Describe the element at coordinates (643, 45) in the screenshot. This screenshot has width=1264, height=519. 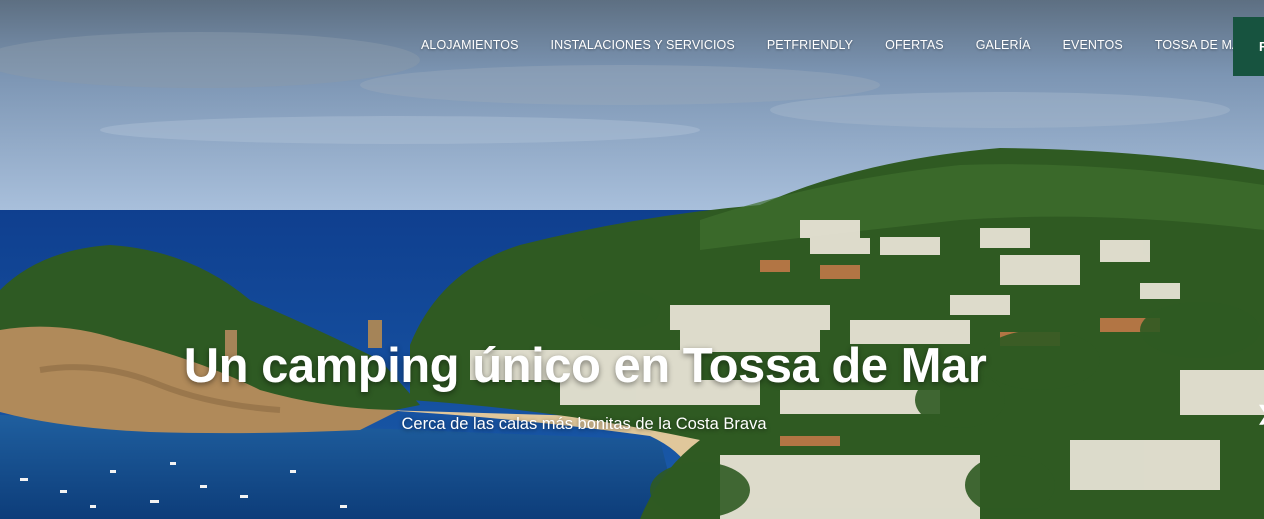
I see `nav-item-instalaciones-y-servicios: INSTALACIONES Y SERVICIOS` at that location.